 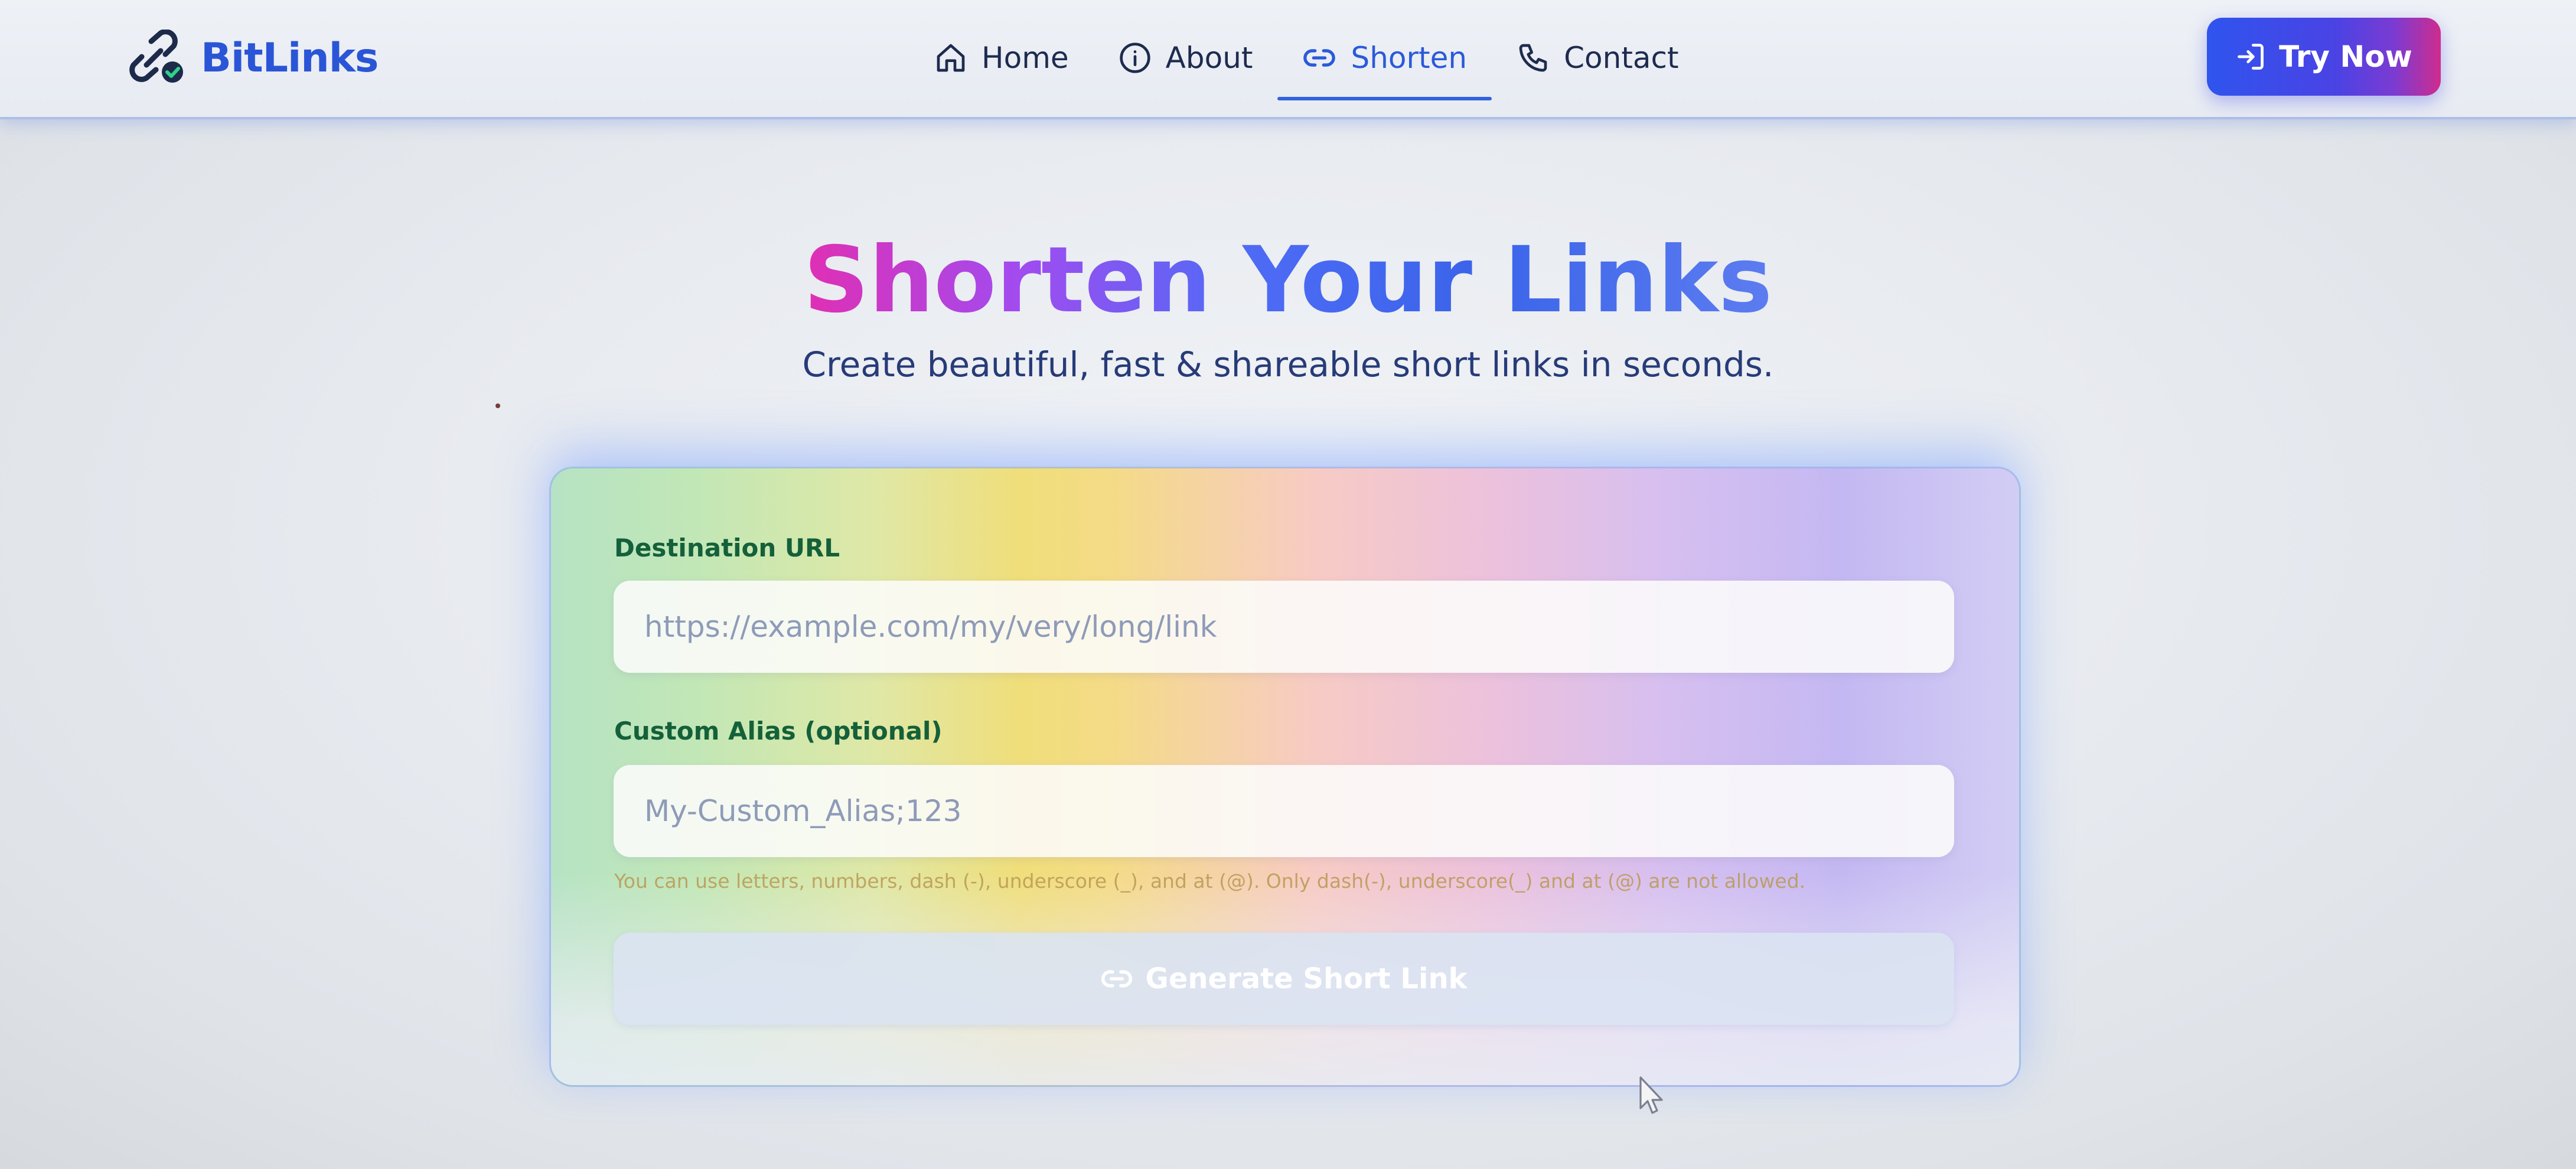 I want to click on nav-item-shorten-label: Shorten, so click(x=1409, y=58).